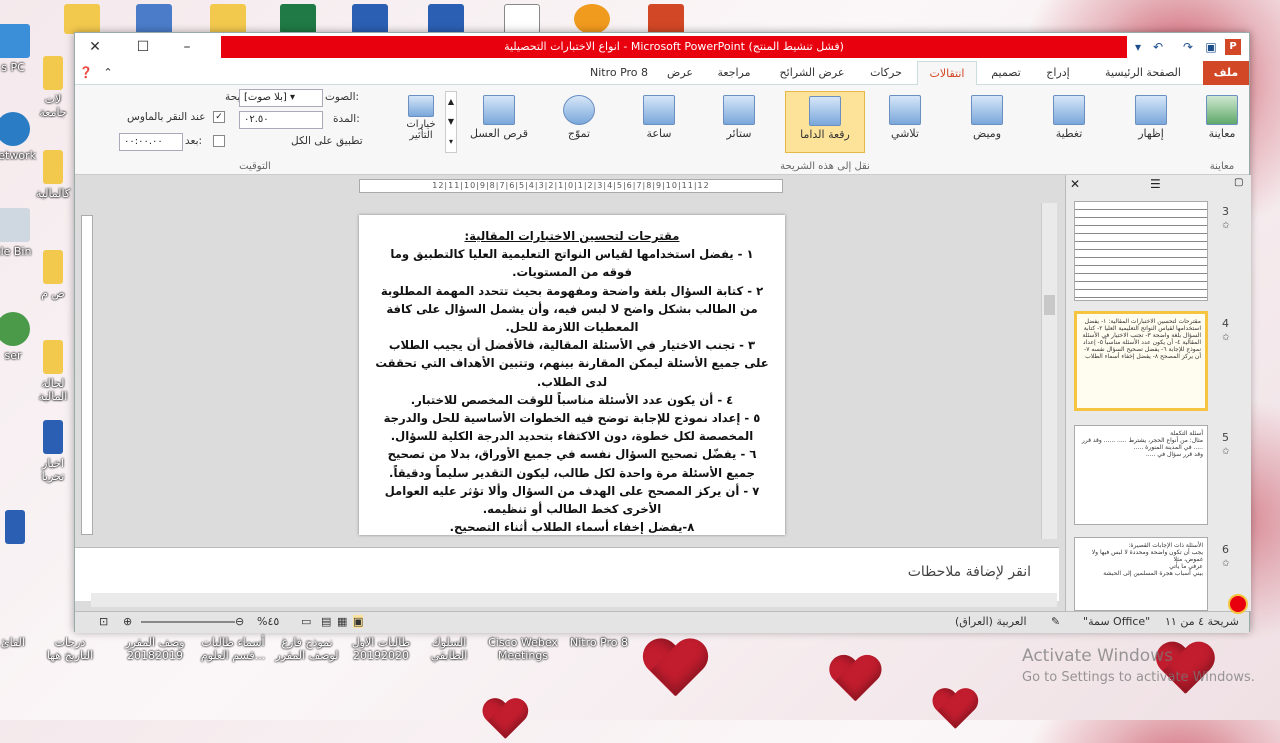 The width and height of the screenshot is (1280, 743). Describe the element at coordinates (592, 19) in the screenshot. I see `app-icon` at that location.